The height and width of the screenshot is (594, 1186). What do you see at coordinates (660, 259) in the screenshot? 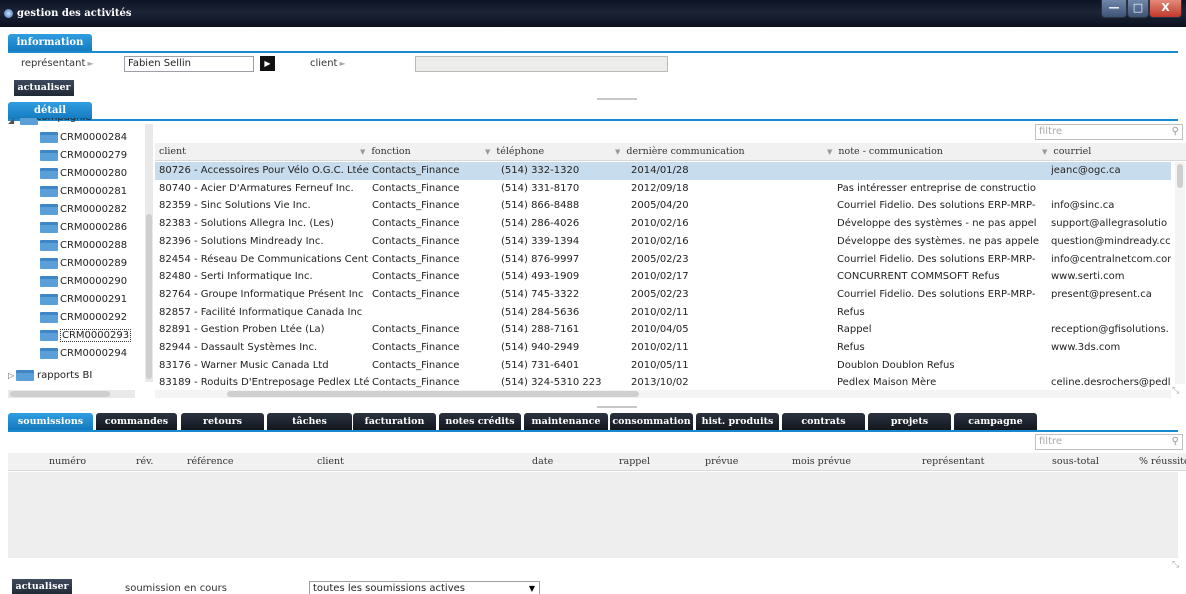
I see `cell-date: 2005/02/23` at bounding box center [660, 259].